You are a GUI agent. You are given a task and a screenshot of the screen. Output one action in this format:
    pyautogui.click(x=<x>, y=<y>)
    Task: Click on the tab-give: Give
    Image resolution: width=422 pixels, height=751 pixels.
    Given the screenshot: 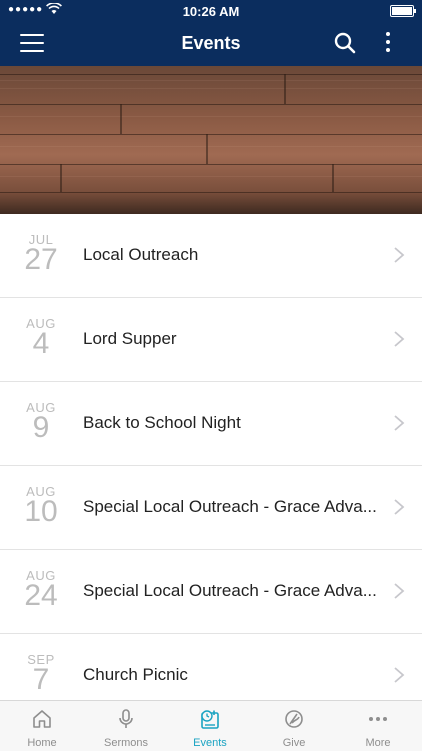 What is the action you would take?
    pyautogui.click(x=294, y=726)
    